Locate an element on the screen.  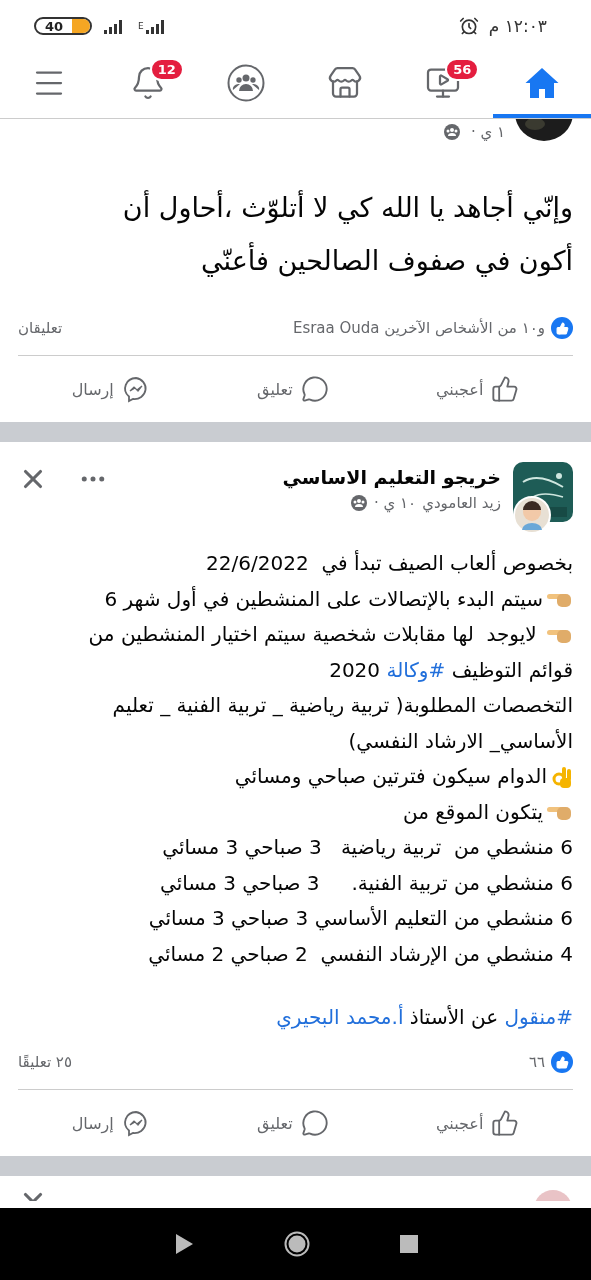
post-text: #منقول عن الأستاذ أ.محمد البحيري is located at coordinates (424, 1017).